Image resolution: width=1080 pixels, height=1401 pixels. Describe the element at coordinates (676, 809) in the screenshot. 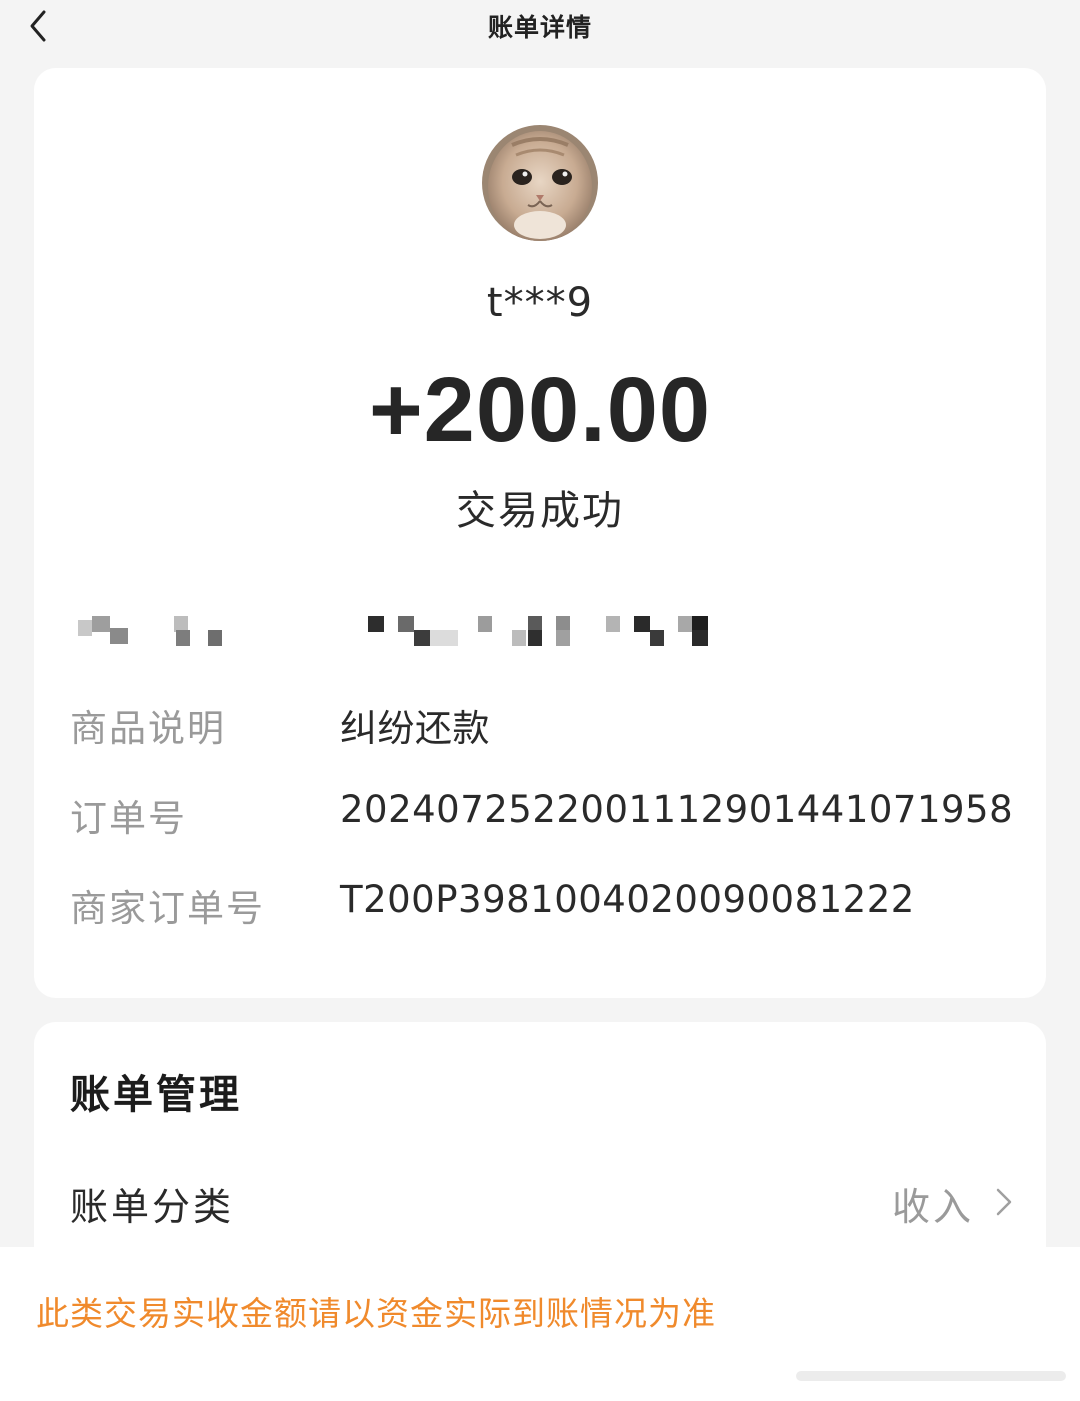

I see `detail-value: 2024072522001112901441071958` at that location.